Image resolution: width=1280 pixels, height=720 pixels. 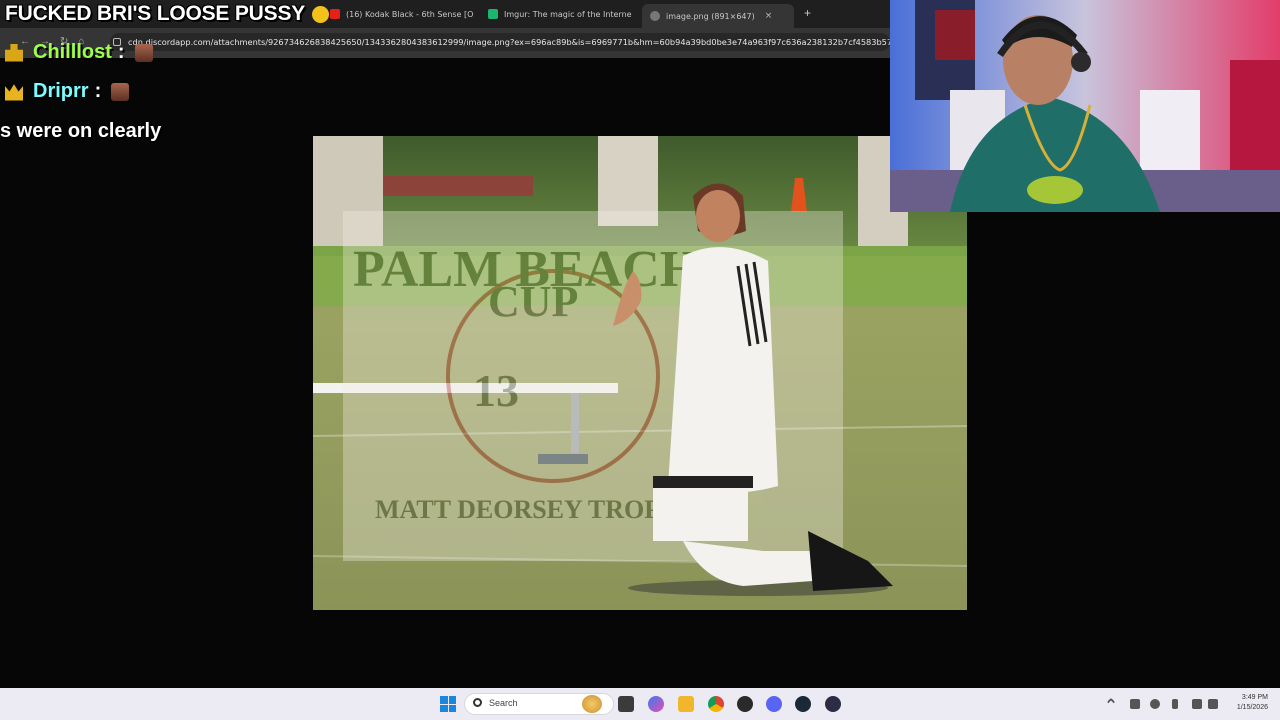 I want to click on network-icon, so click(x=1197, y=704).